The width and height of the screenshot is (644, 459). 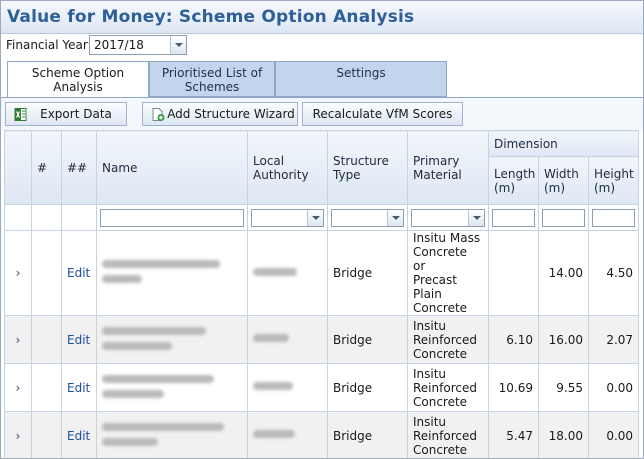 What do you see at coordinates (220, 114) in the screenshot?
I see `add-structure-wizard-button: Add Structure Wizard` at bounding box center [220, 114].